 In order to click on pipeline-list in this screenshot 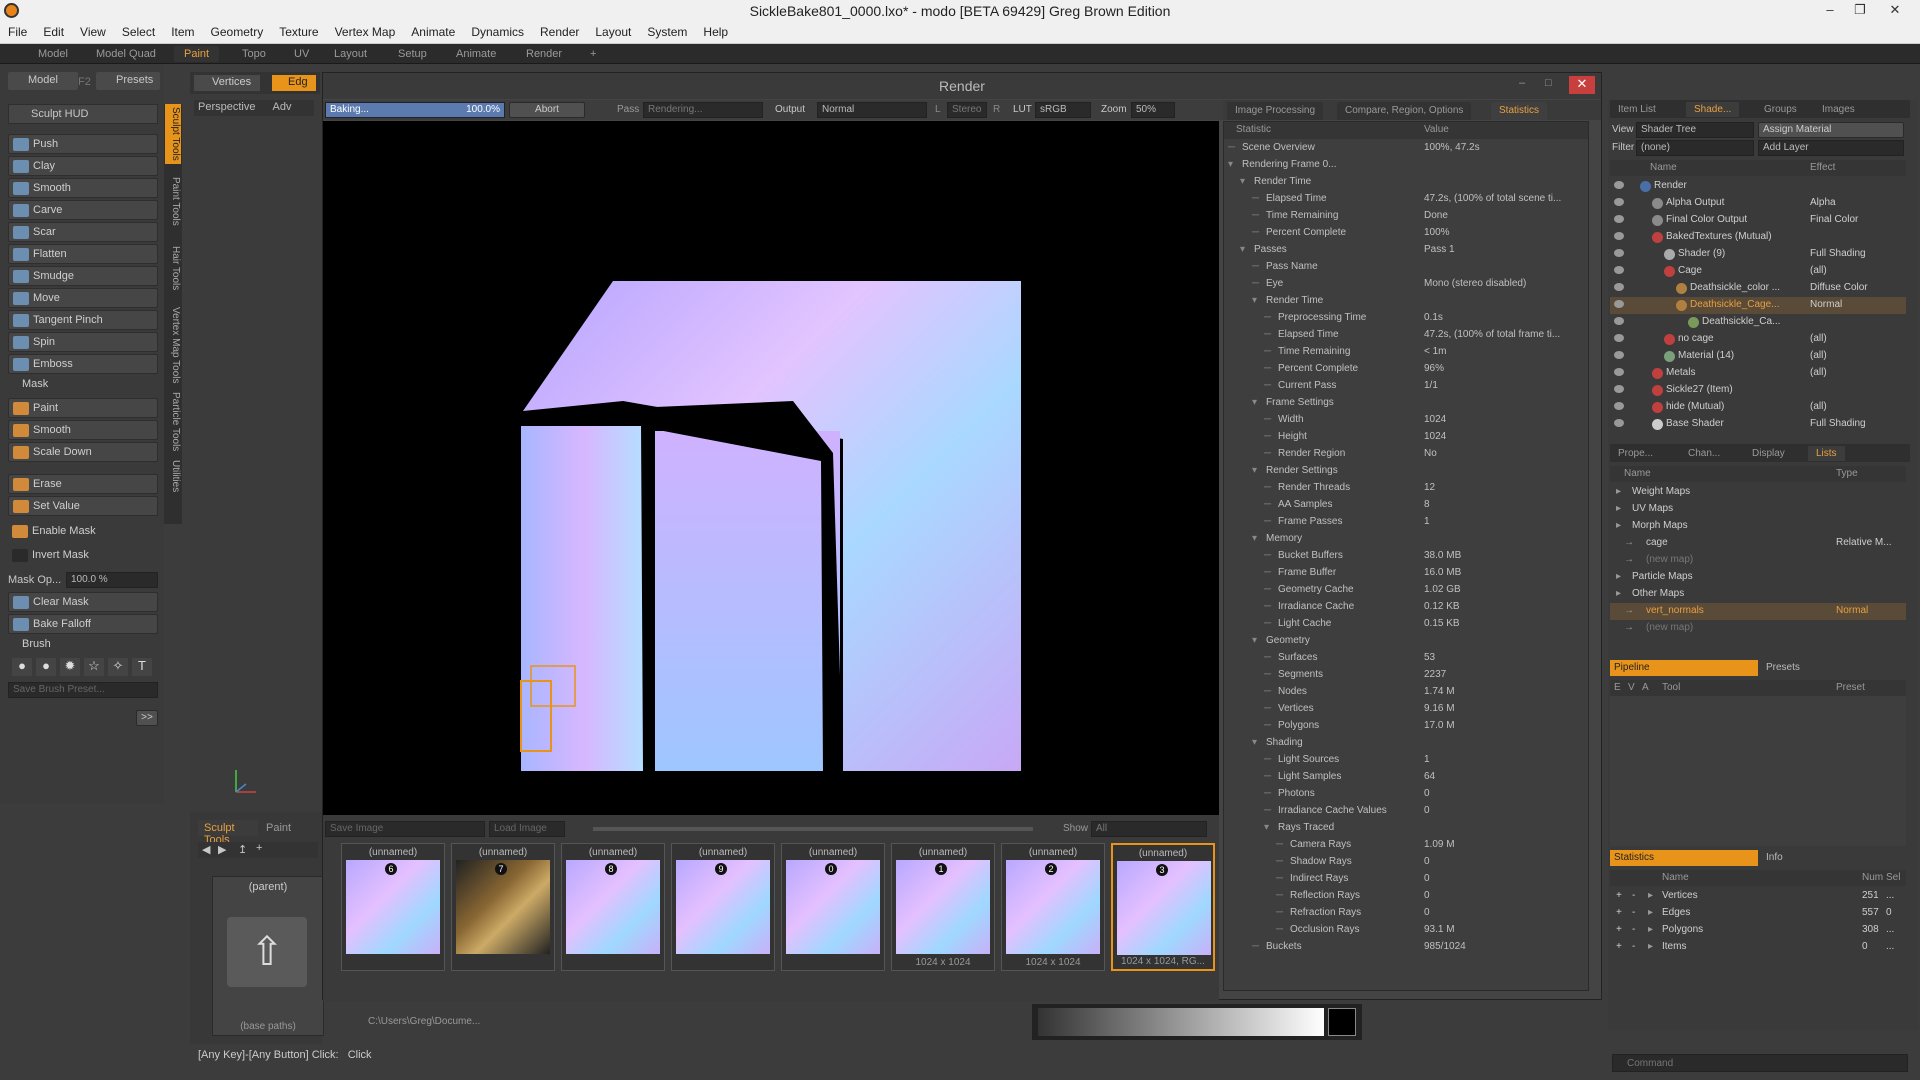, I will do `click(1758, 771)`.